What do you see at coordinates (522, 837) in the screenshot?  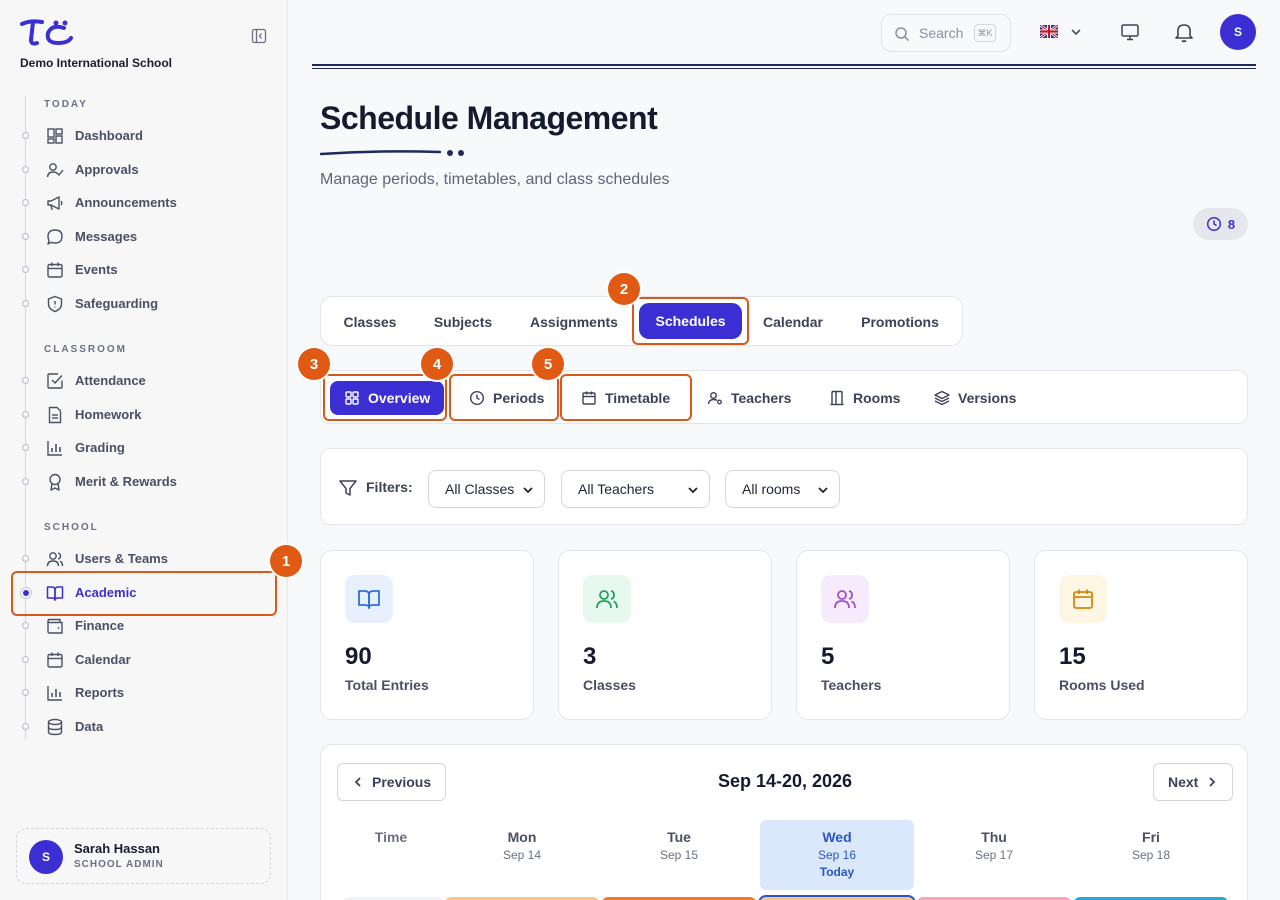 I see `day-name: Mon` at bounding box center [522, 837].